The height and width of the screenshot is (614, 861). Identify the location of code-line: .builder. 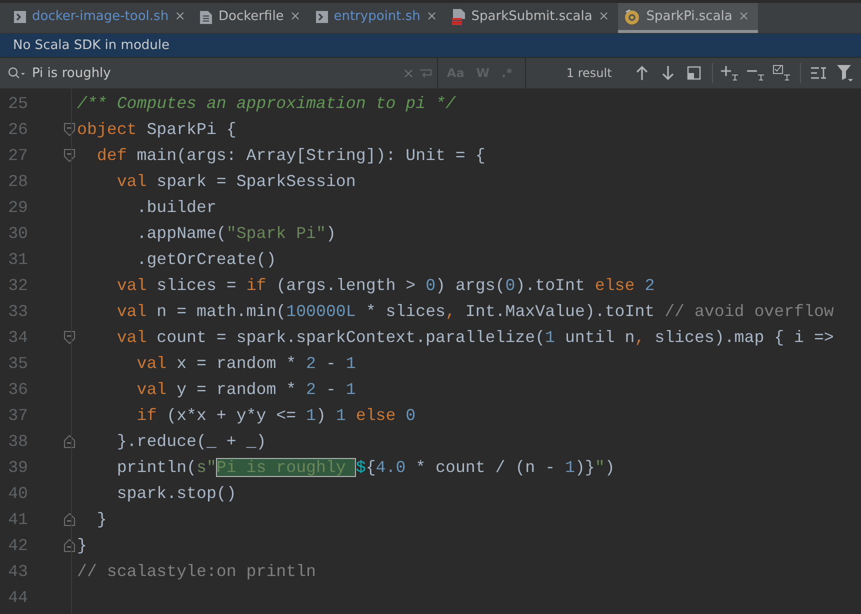
(176, 207).